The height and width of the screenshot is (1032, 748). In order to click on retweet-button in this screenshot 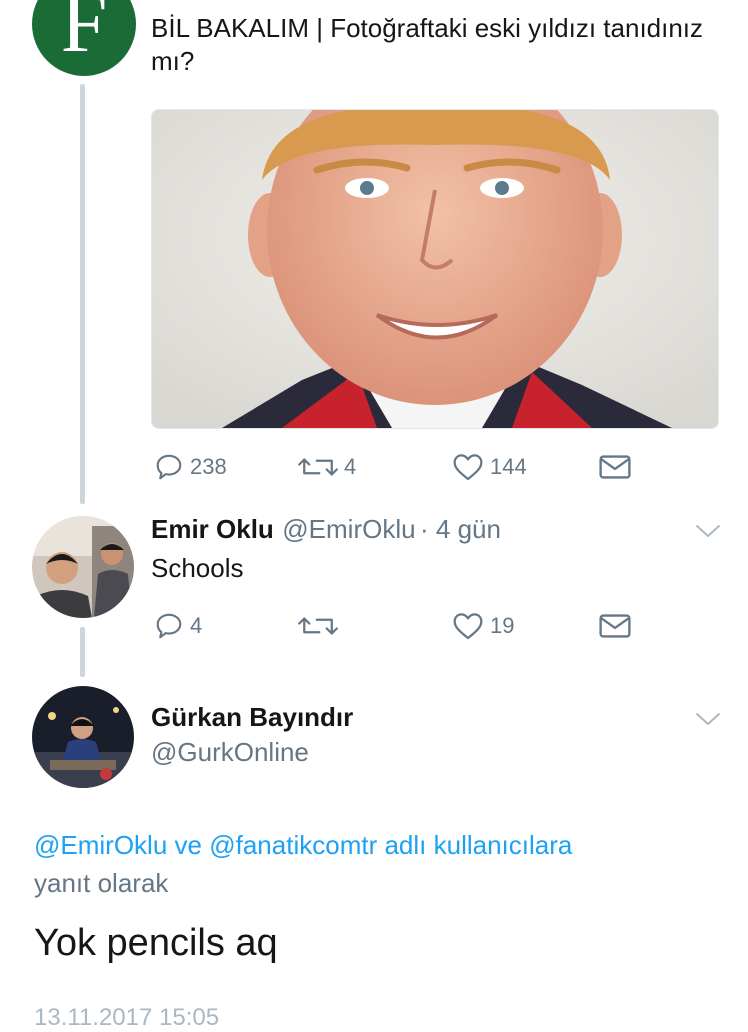, I will do `click(321, 626)`.